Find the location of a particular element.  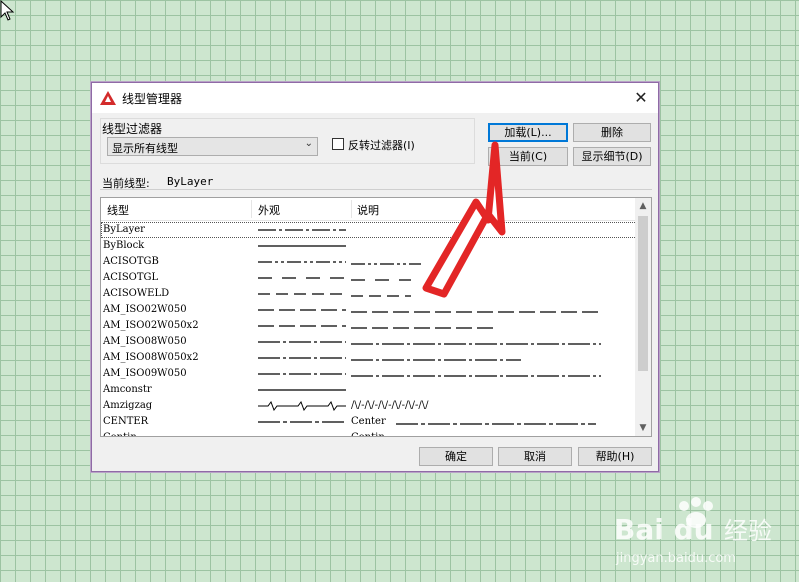

linetype-name: ACISOWELD is located at coordinates (136, 293).